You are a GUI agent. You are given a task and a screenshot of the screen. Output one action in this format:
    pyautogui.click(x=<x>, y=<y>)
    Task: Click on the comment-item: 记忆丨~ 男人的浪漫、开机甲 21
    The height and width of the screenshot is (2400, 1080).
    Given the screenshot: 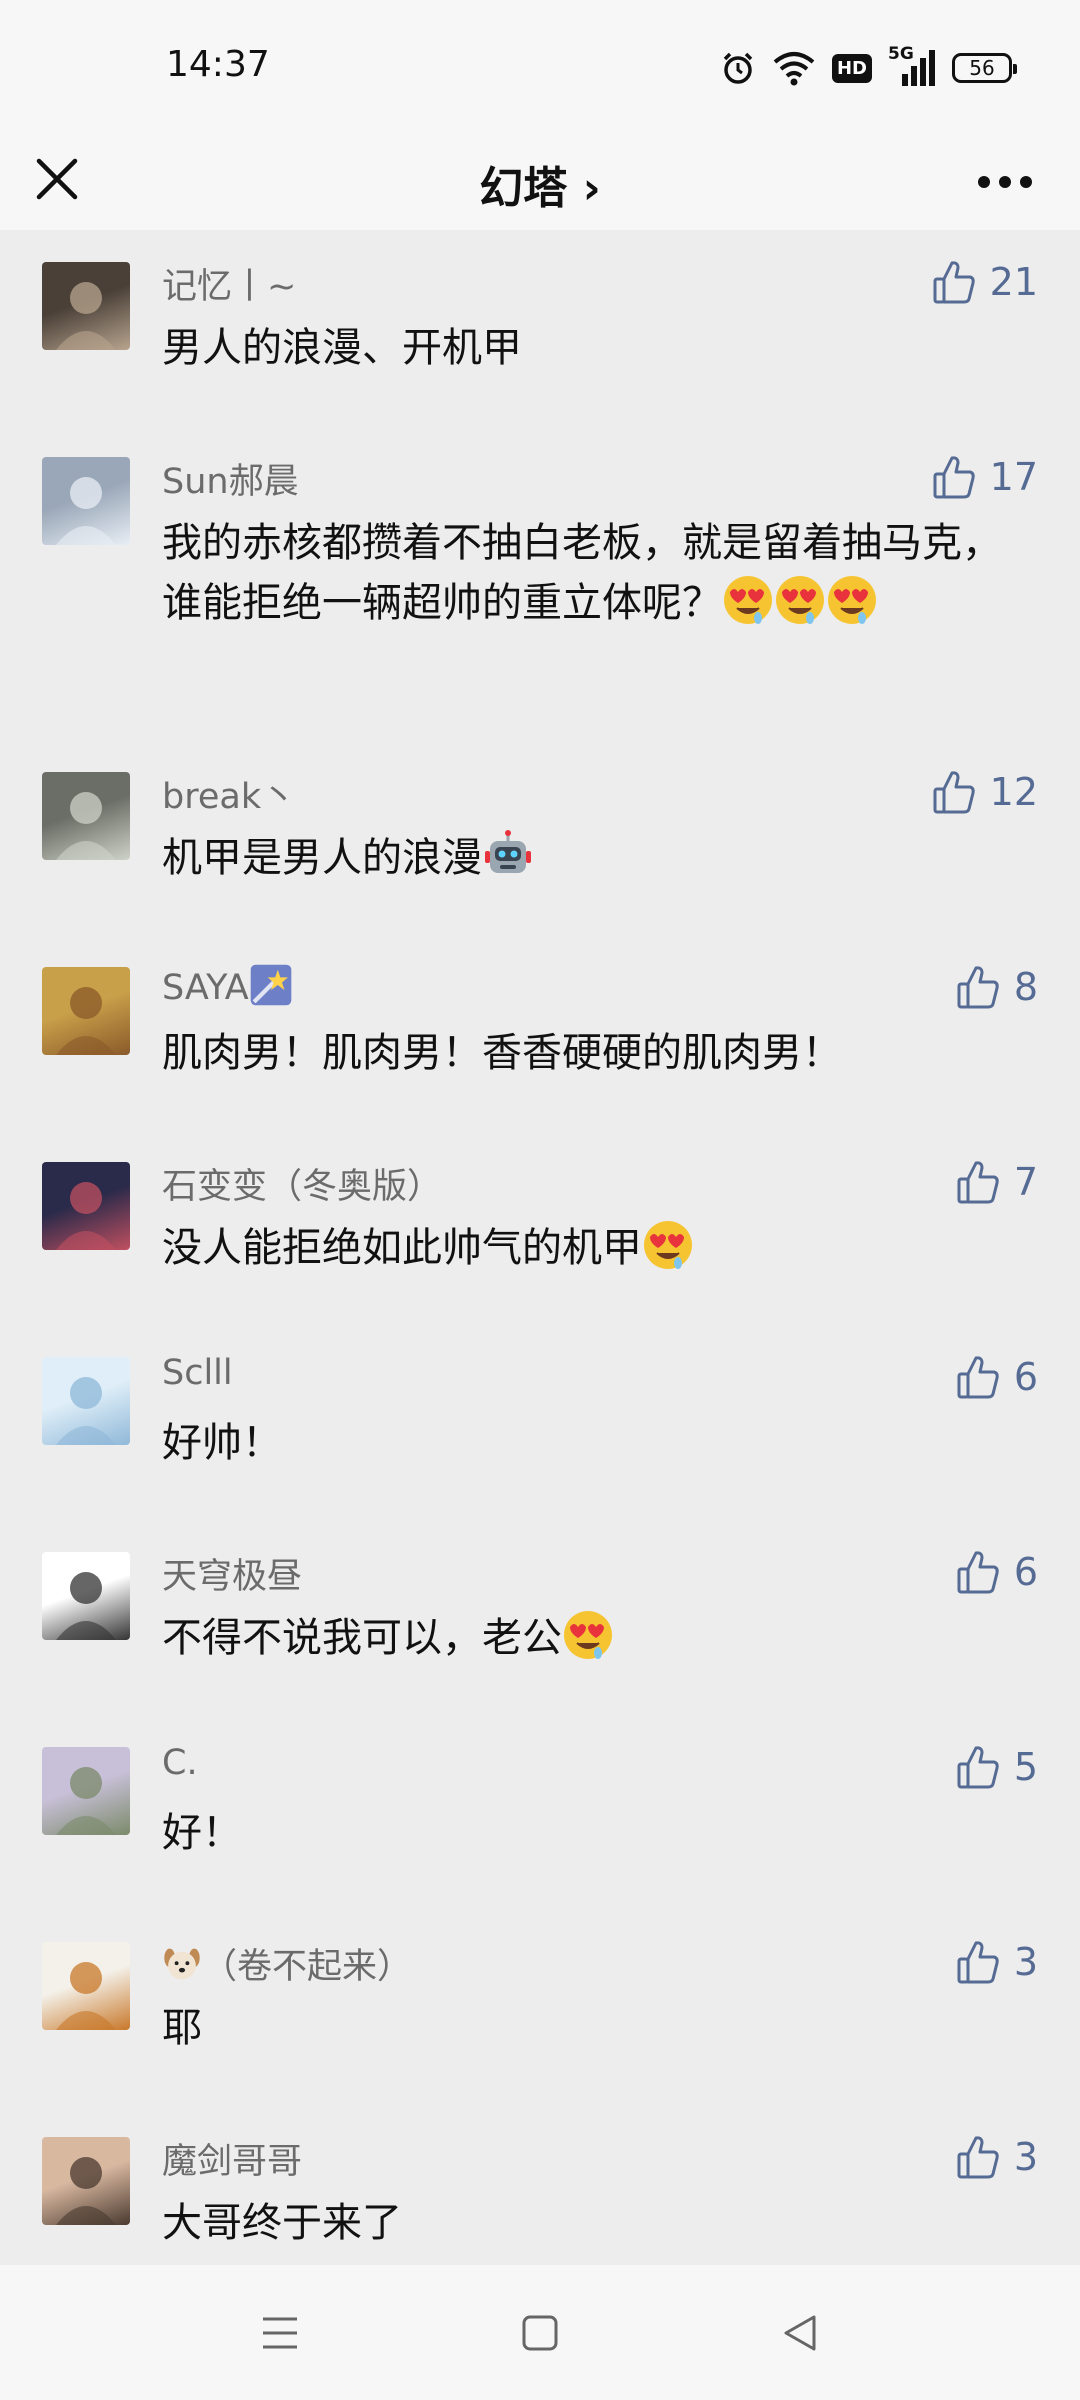 What is the action you would take?
    pyautogui.click(x=540, y=325)
    